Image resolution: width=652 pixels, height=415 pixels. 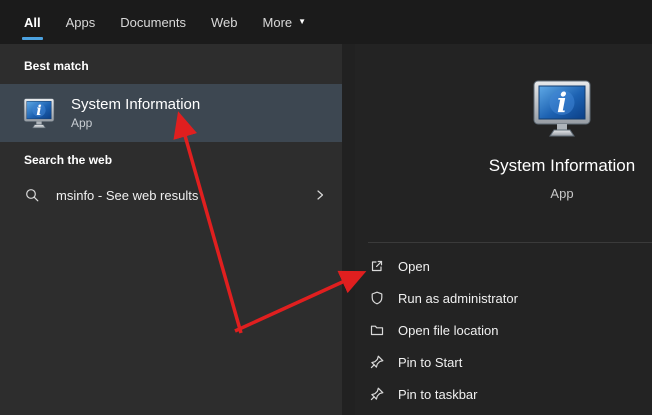 I want to click on search-the-web-header: Search the web, so click(x=68, y=160).